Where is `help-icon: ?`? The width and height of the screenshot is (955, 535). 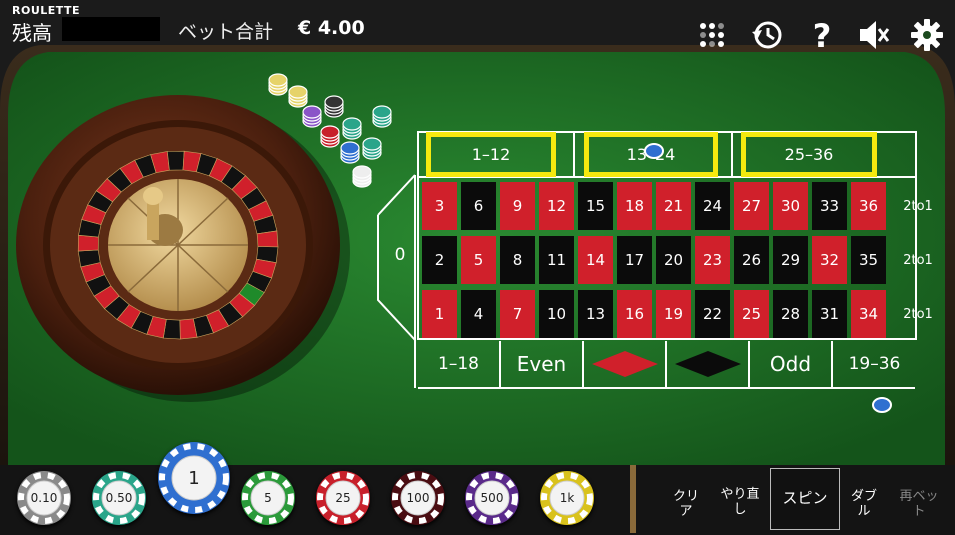 help-icon: ? is located at coordinates (822, 35).